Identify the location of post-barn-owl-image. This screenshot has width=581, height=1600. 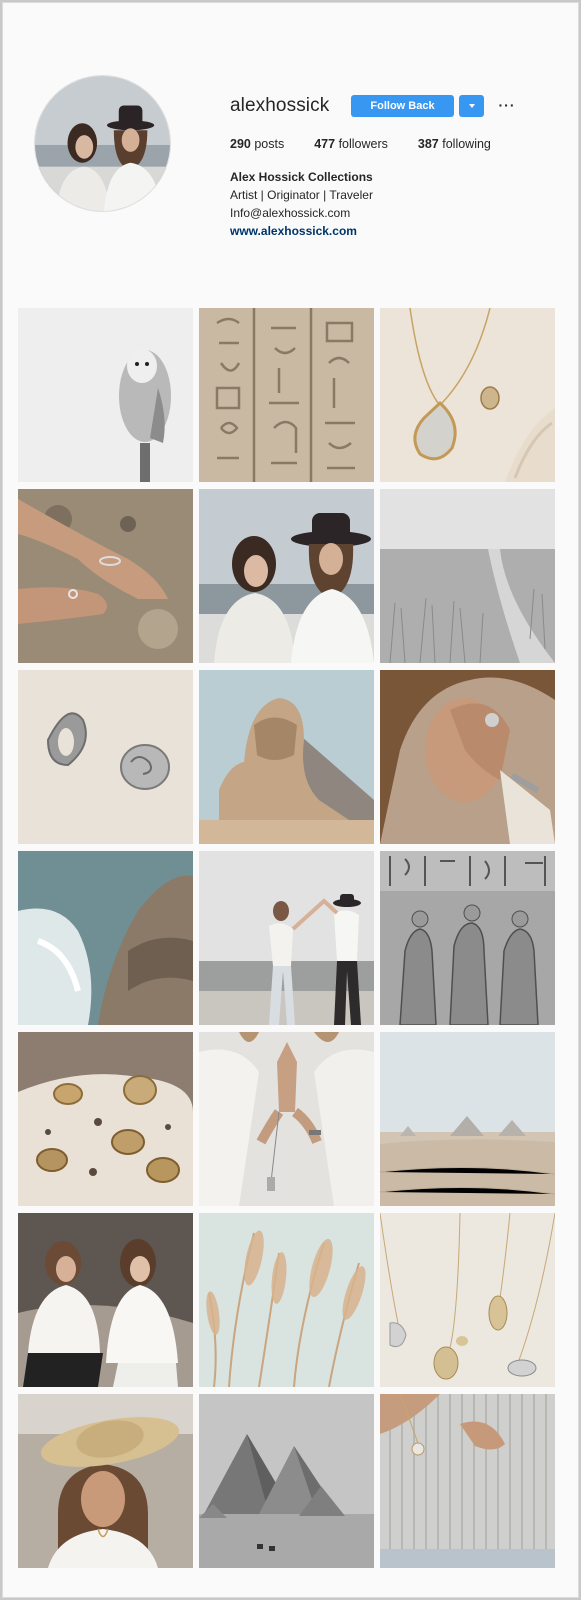
(105, 395).